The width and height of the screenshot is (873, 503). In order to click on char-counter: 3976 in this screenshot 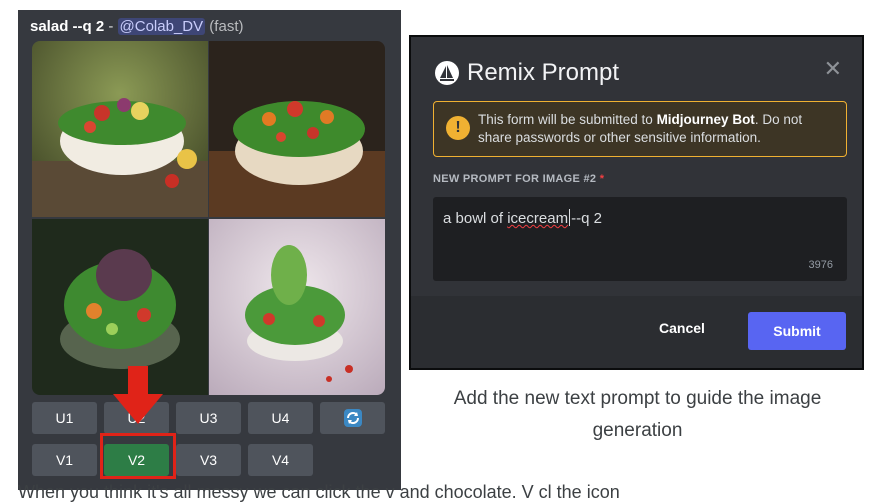, I will do `click(820, 265)`.